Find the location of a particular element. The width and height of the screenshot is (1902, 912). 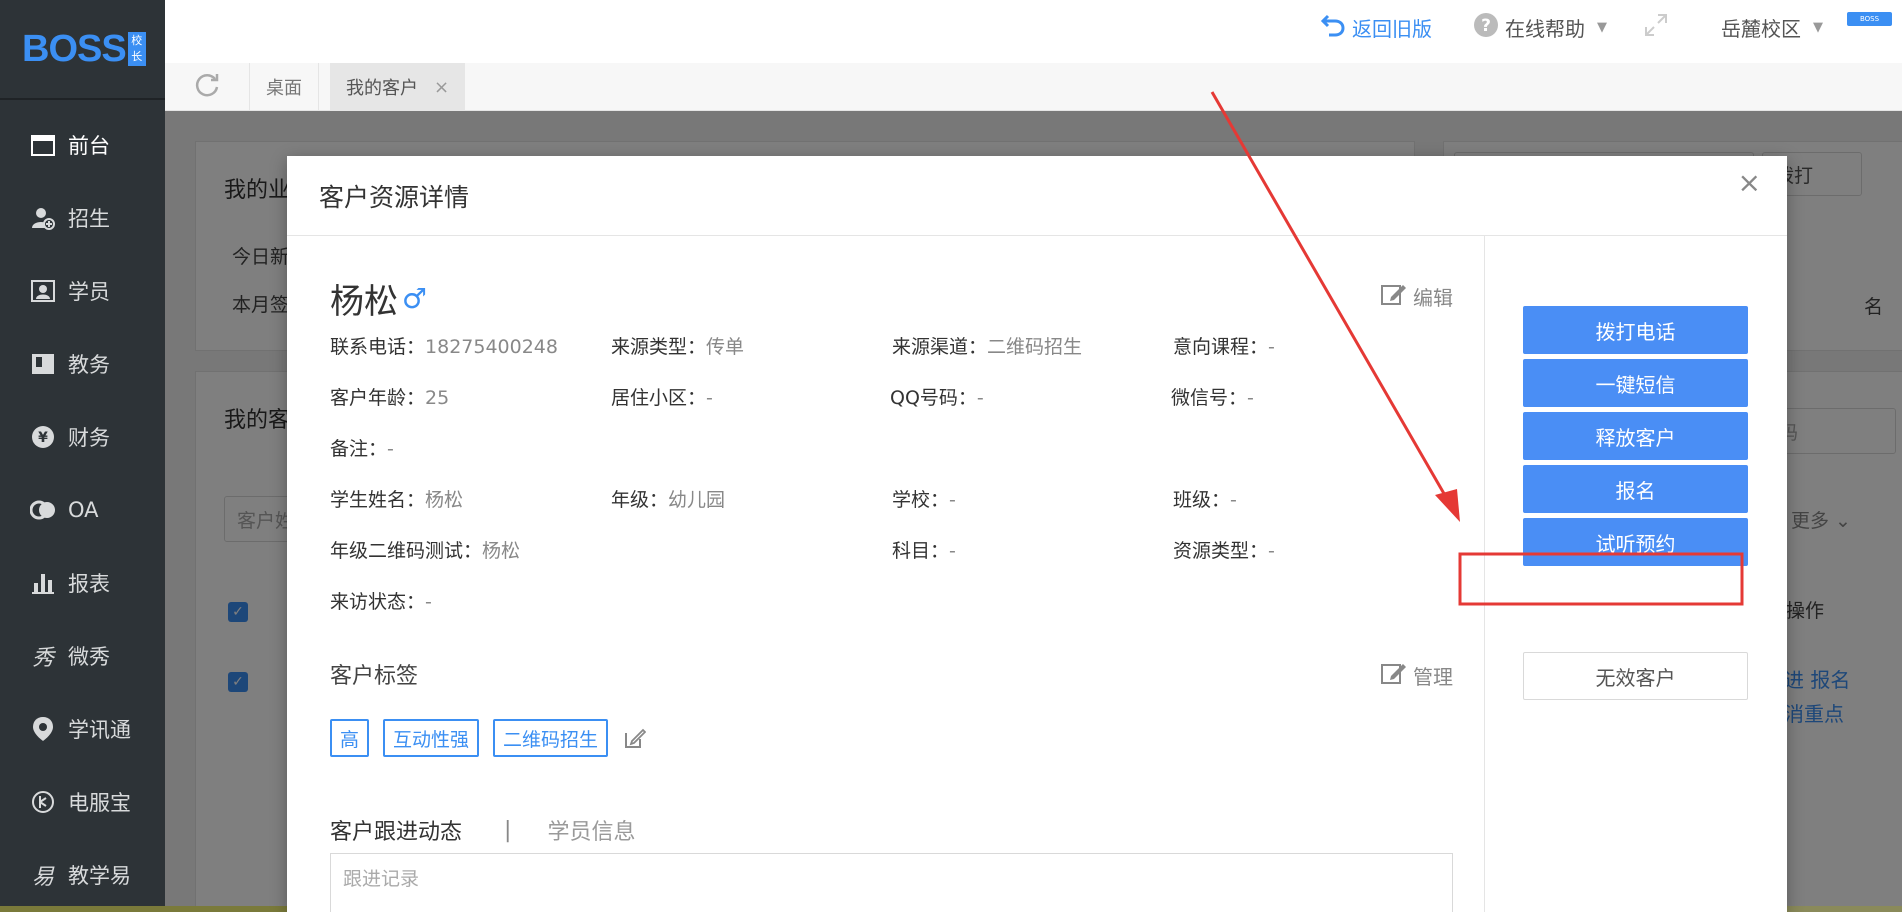

invalid-customer-button: 无效客户 is located at coordinates (1635, 676).